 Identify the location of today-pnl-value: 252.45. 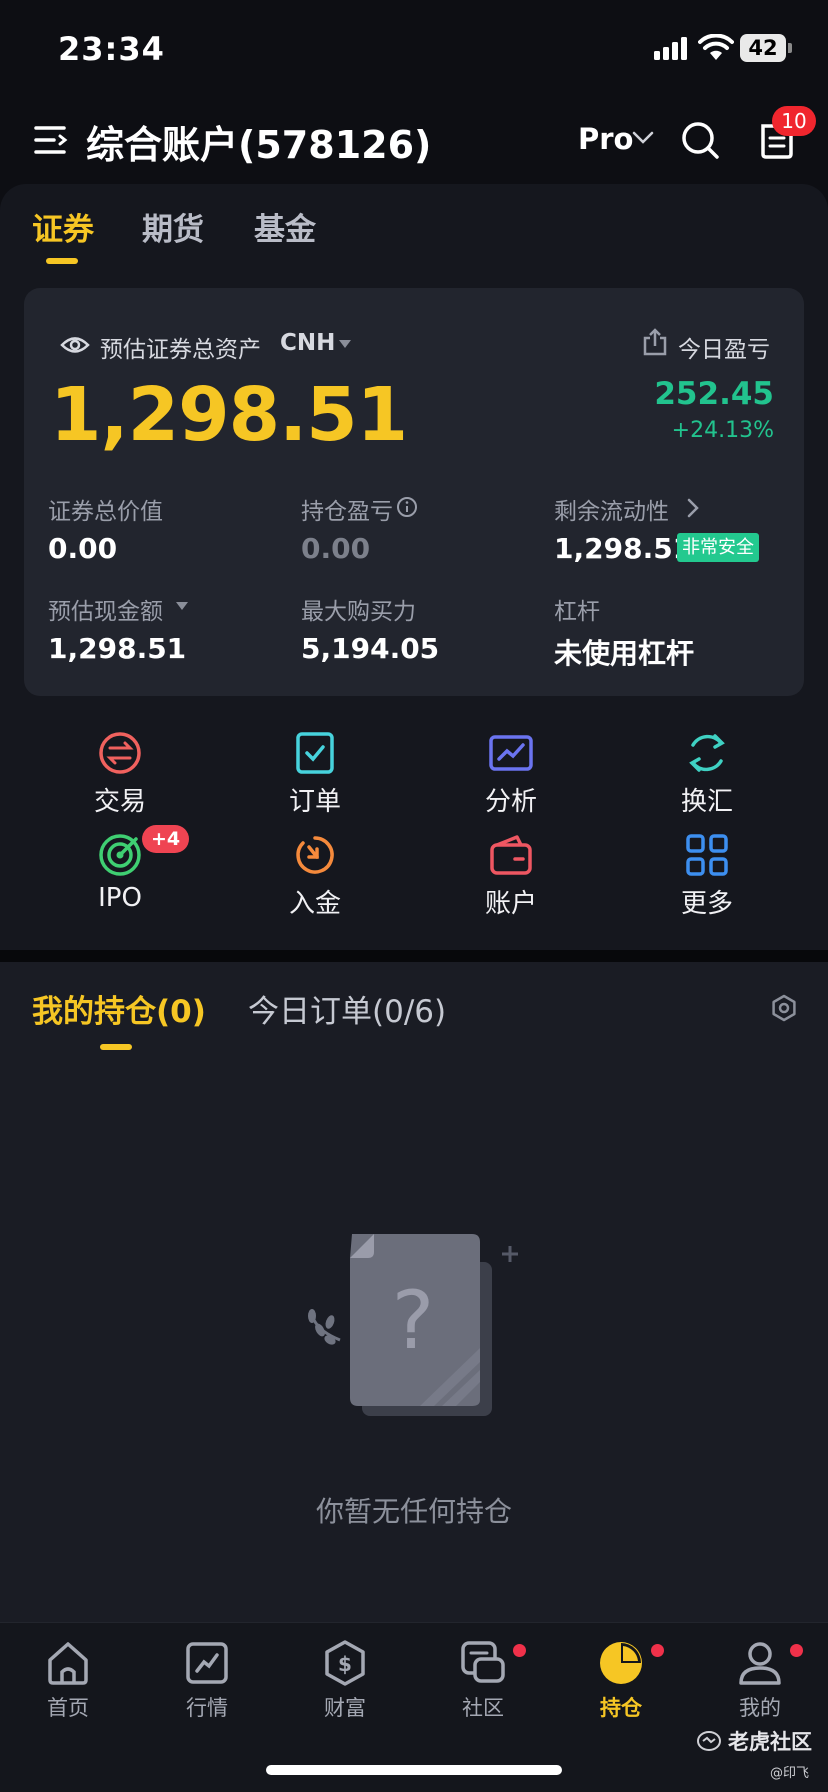
(714, 394).